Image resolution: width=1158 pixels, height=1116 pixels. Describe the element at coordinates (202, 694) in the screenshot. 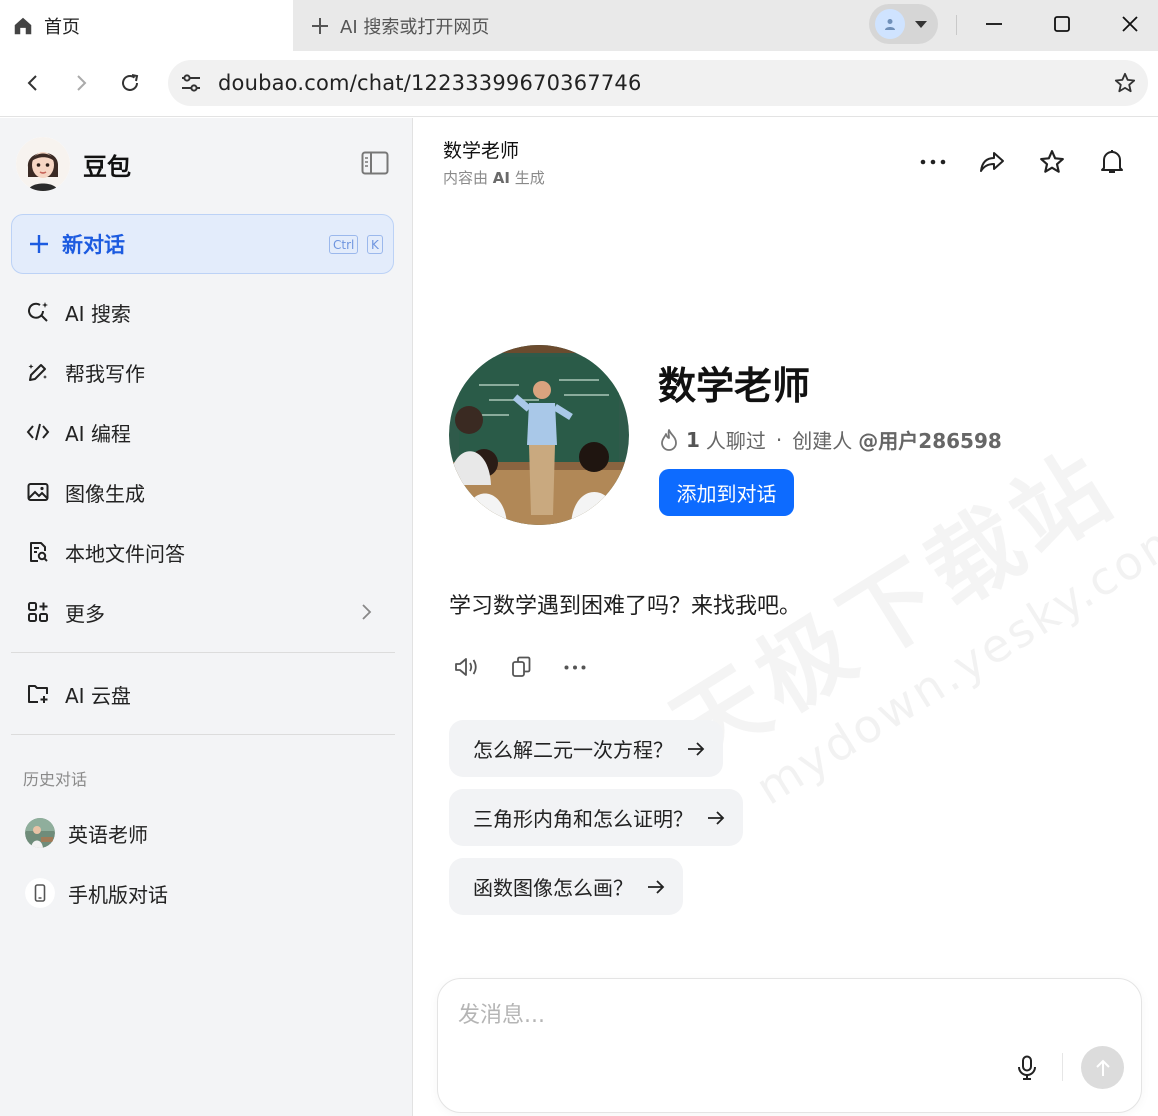

I see `sidebar-item-cloud: AI 云盘` at that location.